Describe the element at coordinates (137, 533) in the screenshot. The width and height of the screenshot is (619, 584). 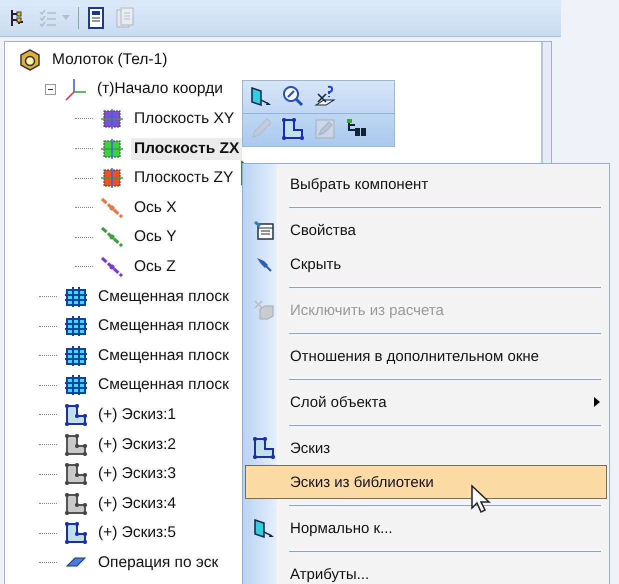
I see `tree-item: (+) Эскиз:5` at that location.